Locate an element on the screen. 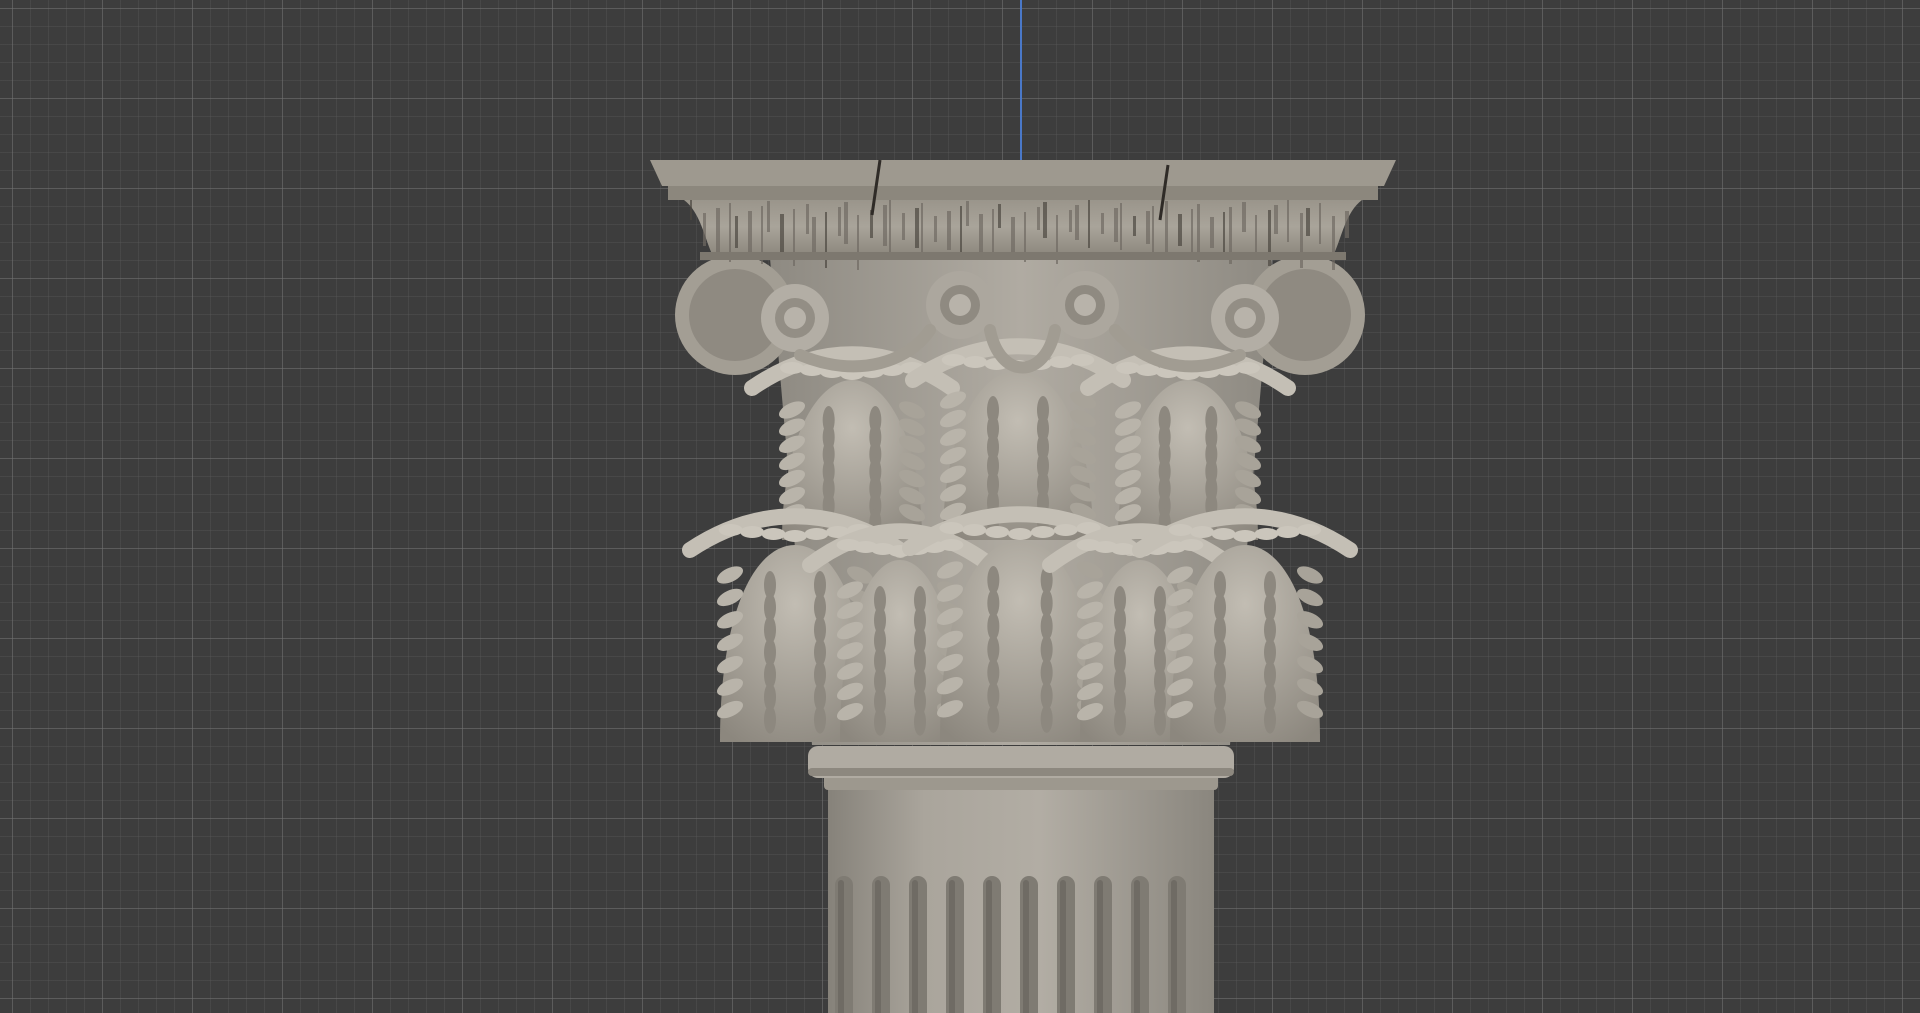 This screenshot has height=1013, width=1920. abacus is located at coordinates (1023, 214).